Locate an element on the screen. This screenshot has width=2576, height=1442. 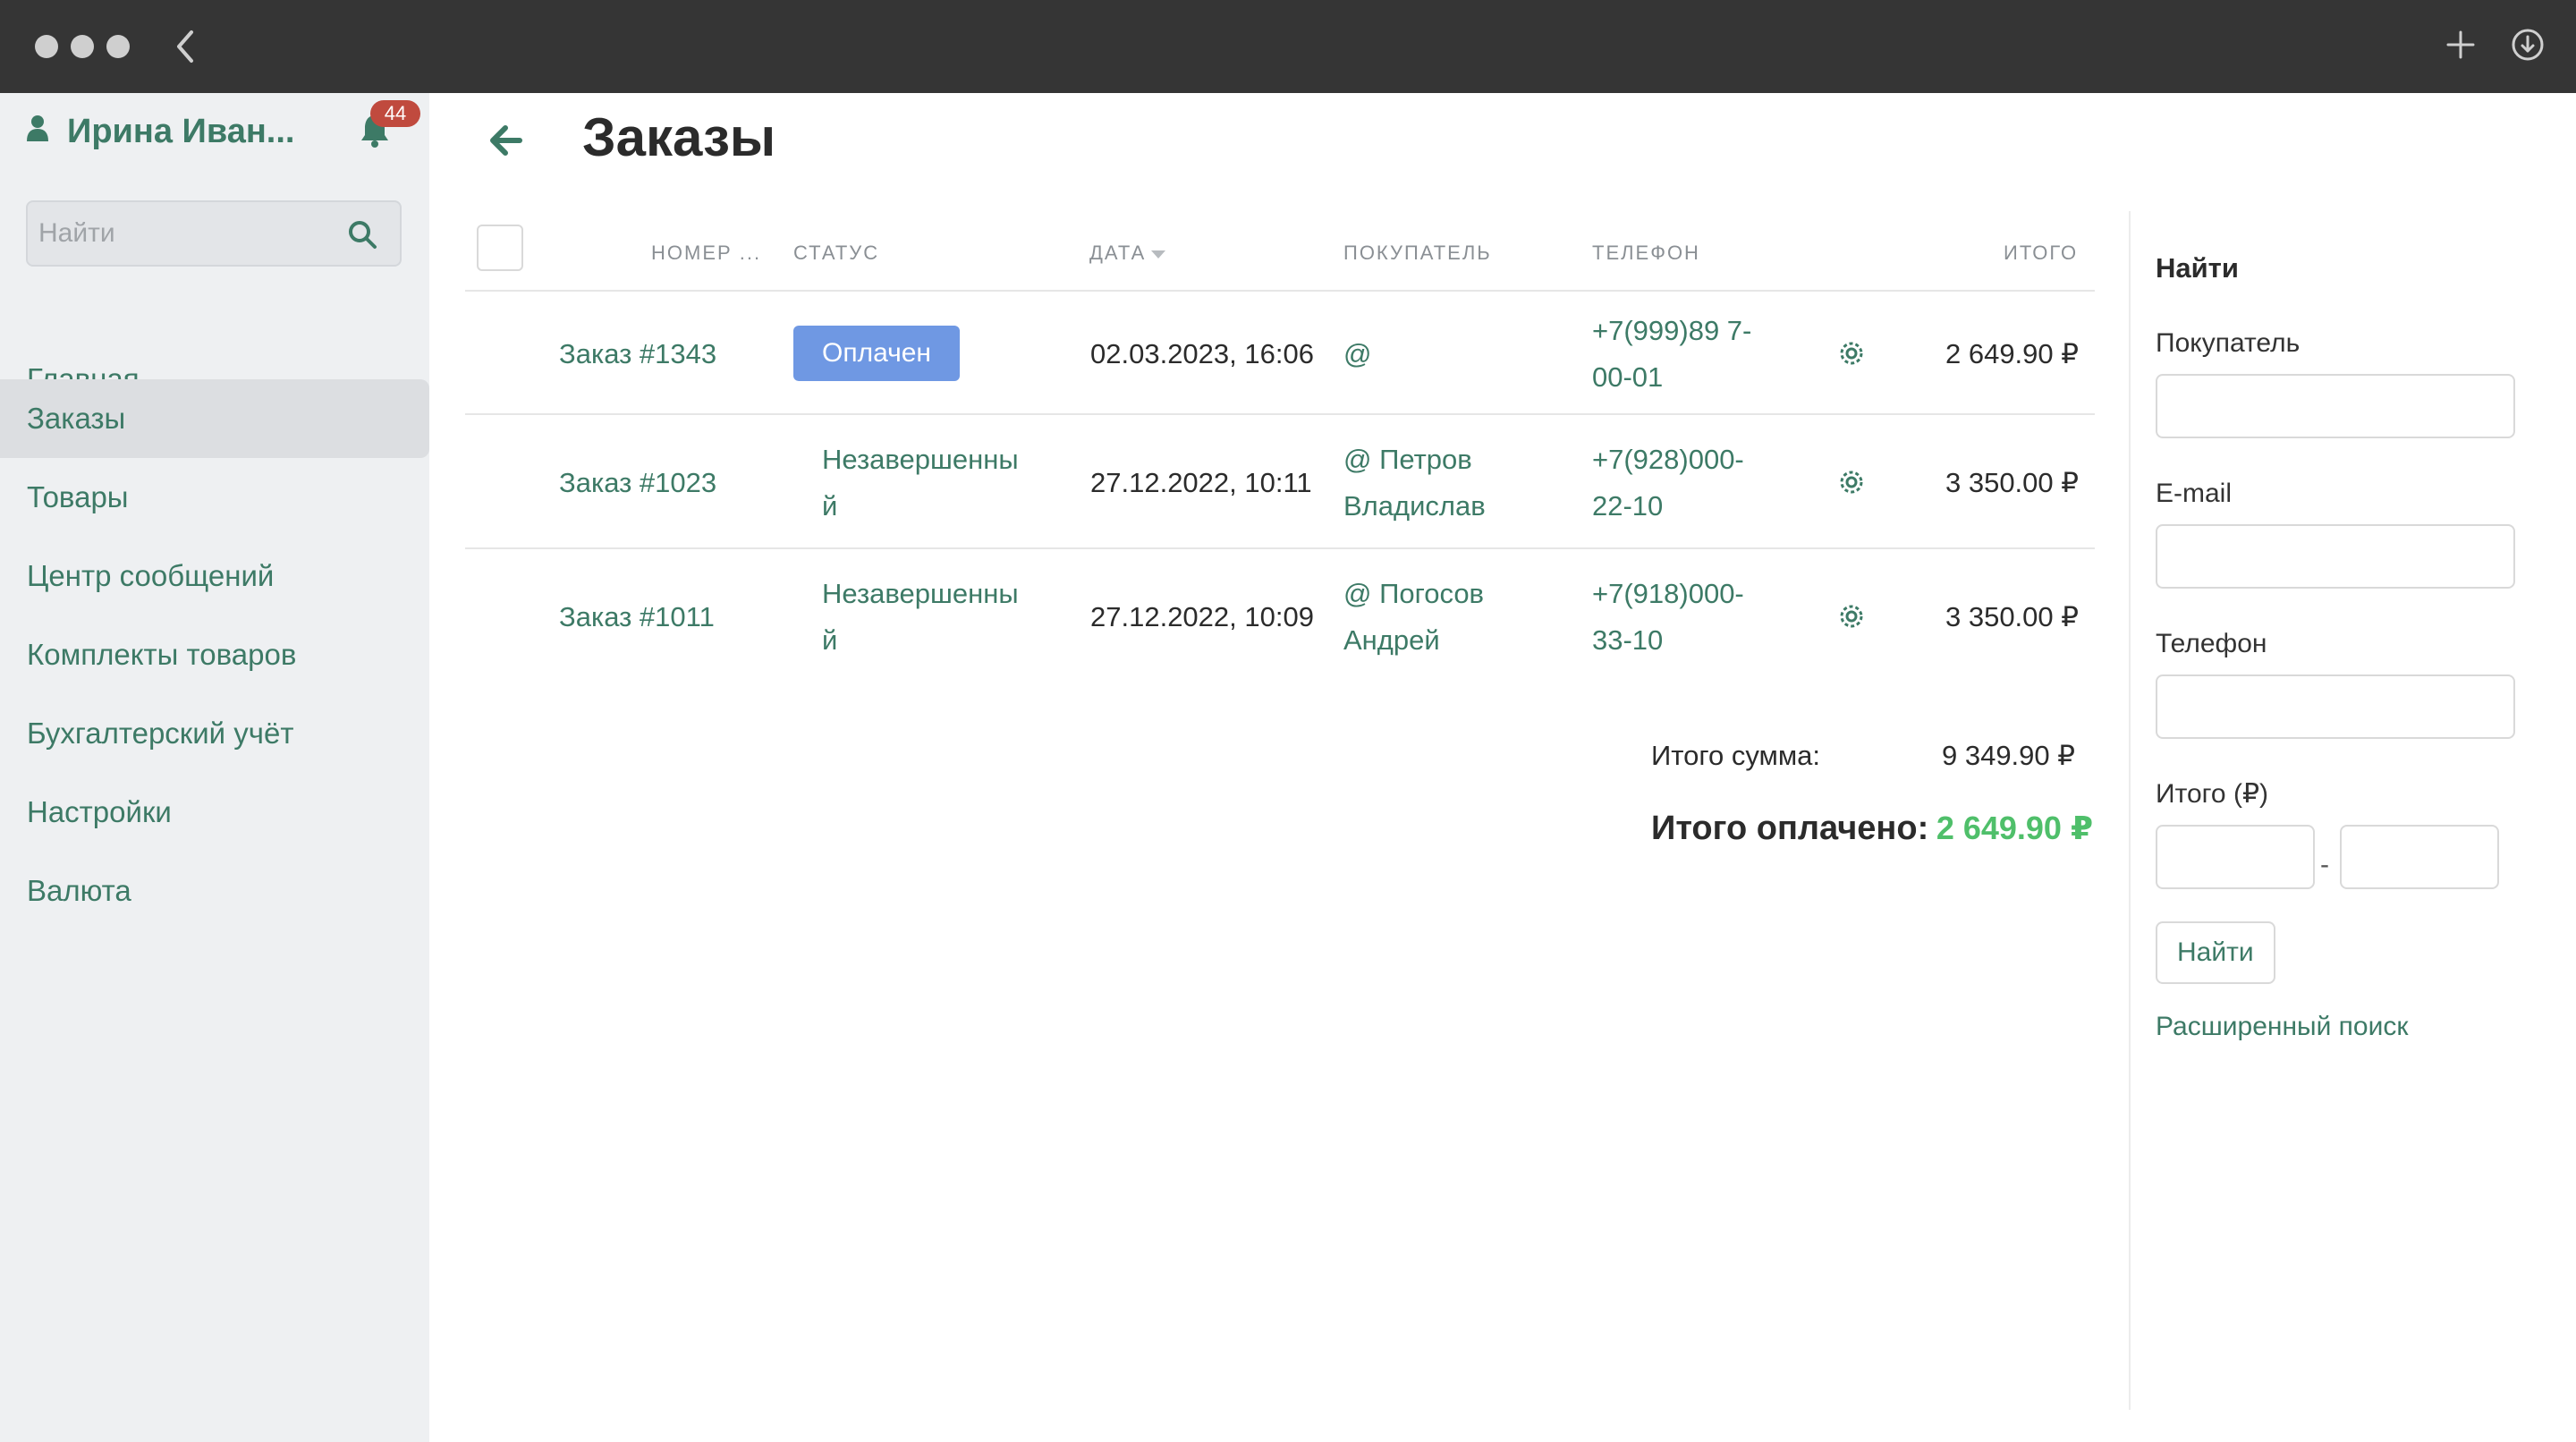
new-tab-icon is located at coordinates (2461, 45).